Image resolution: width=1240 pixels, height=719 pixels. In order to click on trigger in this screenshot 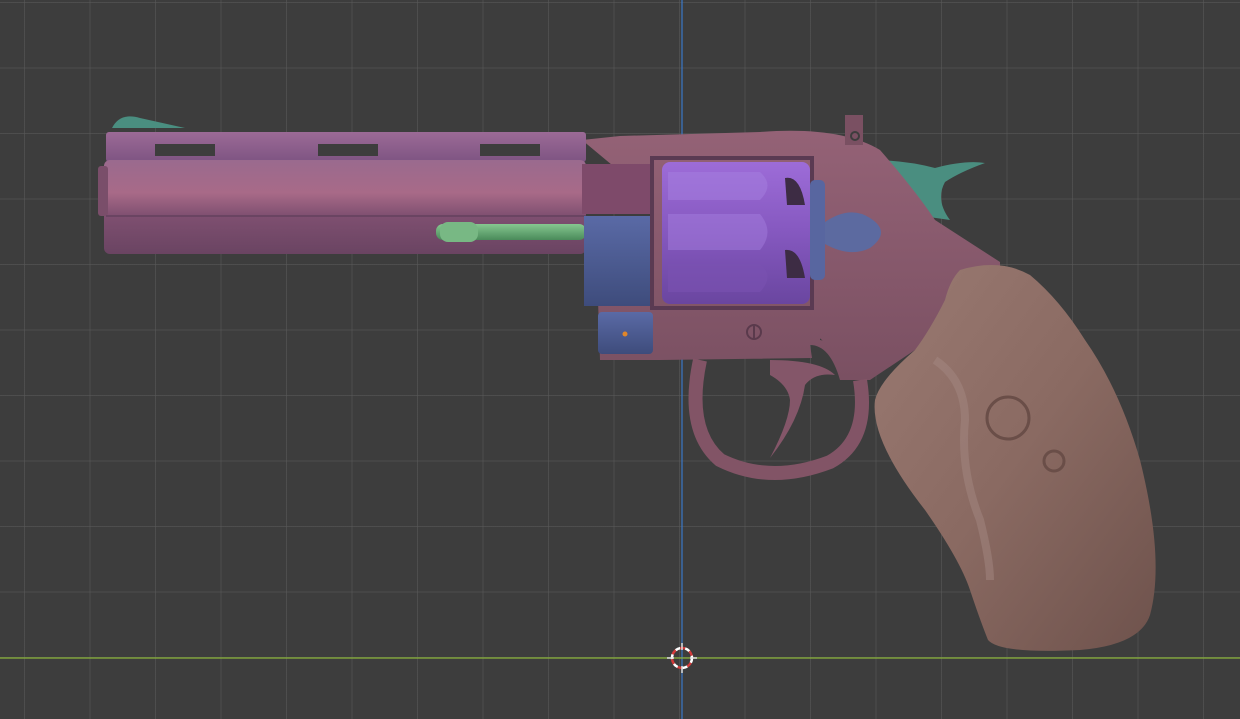, I will do `click(802, 409)`.